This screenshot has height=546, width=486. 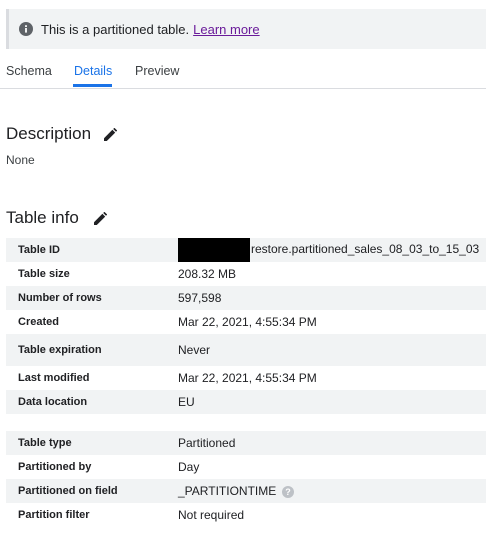 I want to click on table-row: Last modified Mar 22, 2021, 4:55:34 PM, so click(x=246, y=378).